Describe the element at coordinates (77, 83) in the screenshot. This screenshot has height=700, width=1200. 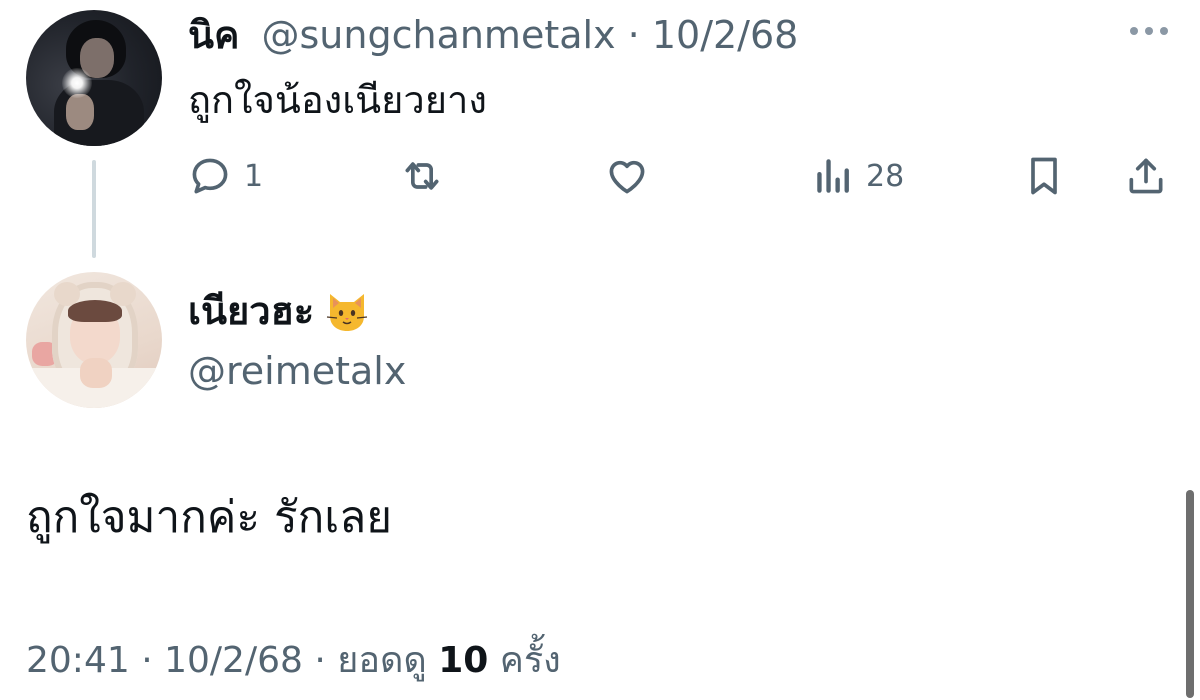
I see `avatar-phone-flash` at that location.